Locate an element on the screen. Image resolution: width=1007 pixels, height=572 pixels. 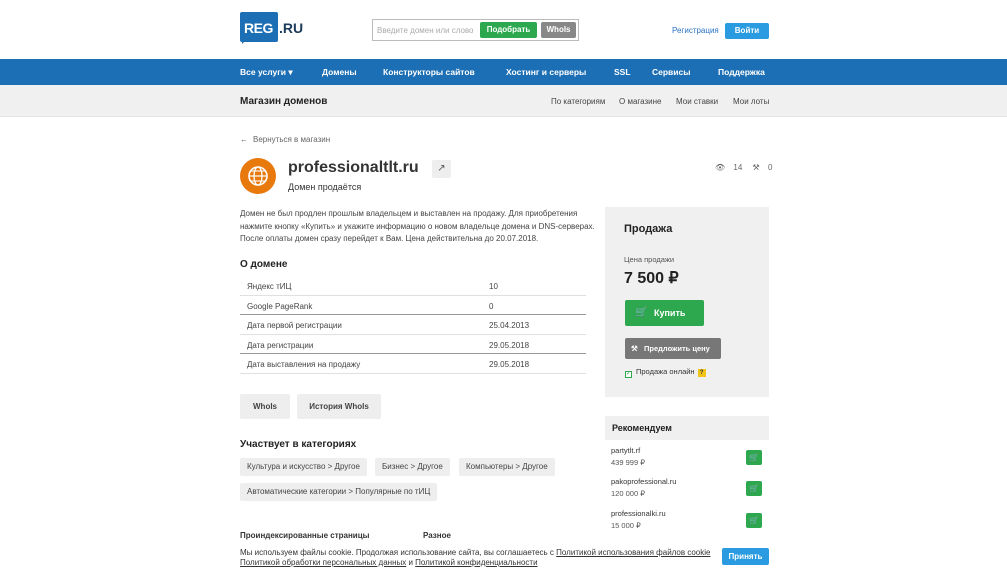
online-sale-row: ✓ Продажа онлайн? is located at coordinates (665, 372).